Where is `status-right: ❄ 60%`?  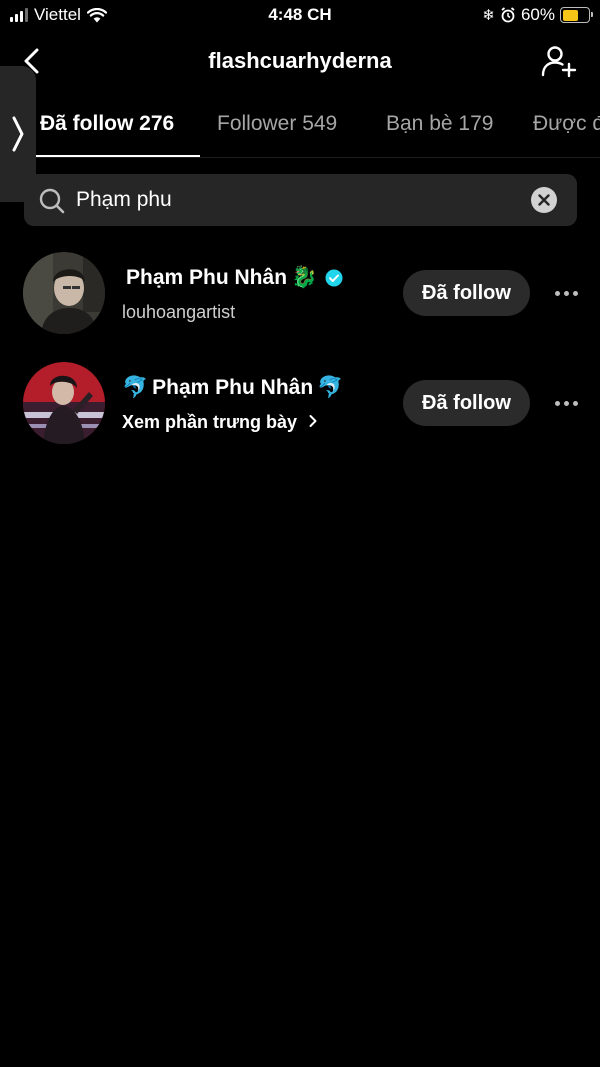 status-right: ❄ 60% is located at coordinates (537, 15).